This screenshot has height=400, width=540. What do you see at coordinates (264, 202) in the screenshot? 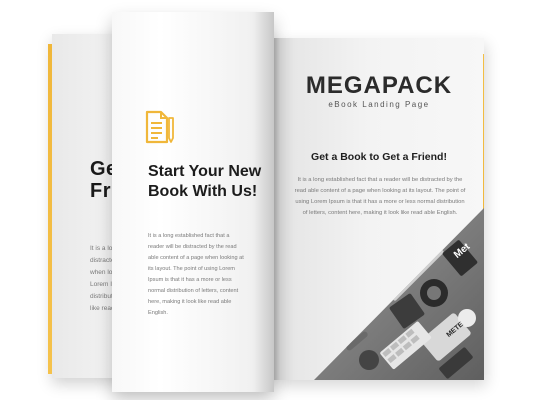
I see `page-shade` at bounding box center [264, 202].